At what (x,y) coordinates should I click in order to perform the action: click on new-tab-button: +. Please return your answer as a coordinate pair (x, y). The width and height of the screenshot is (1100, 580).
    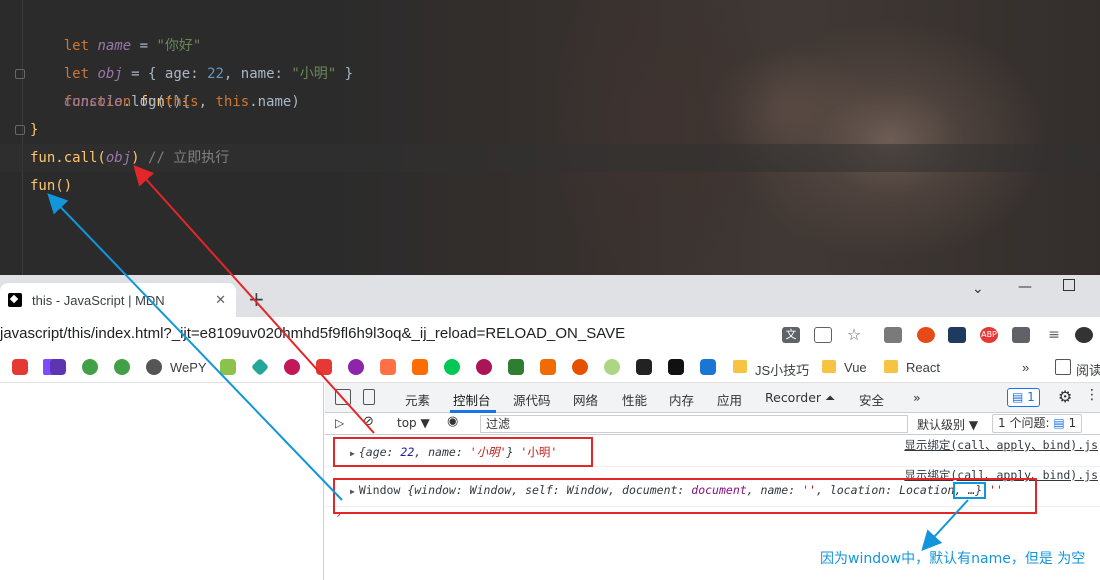
    Looking at the image, I should click on (256, 299).